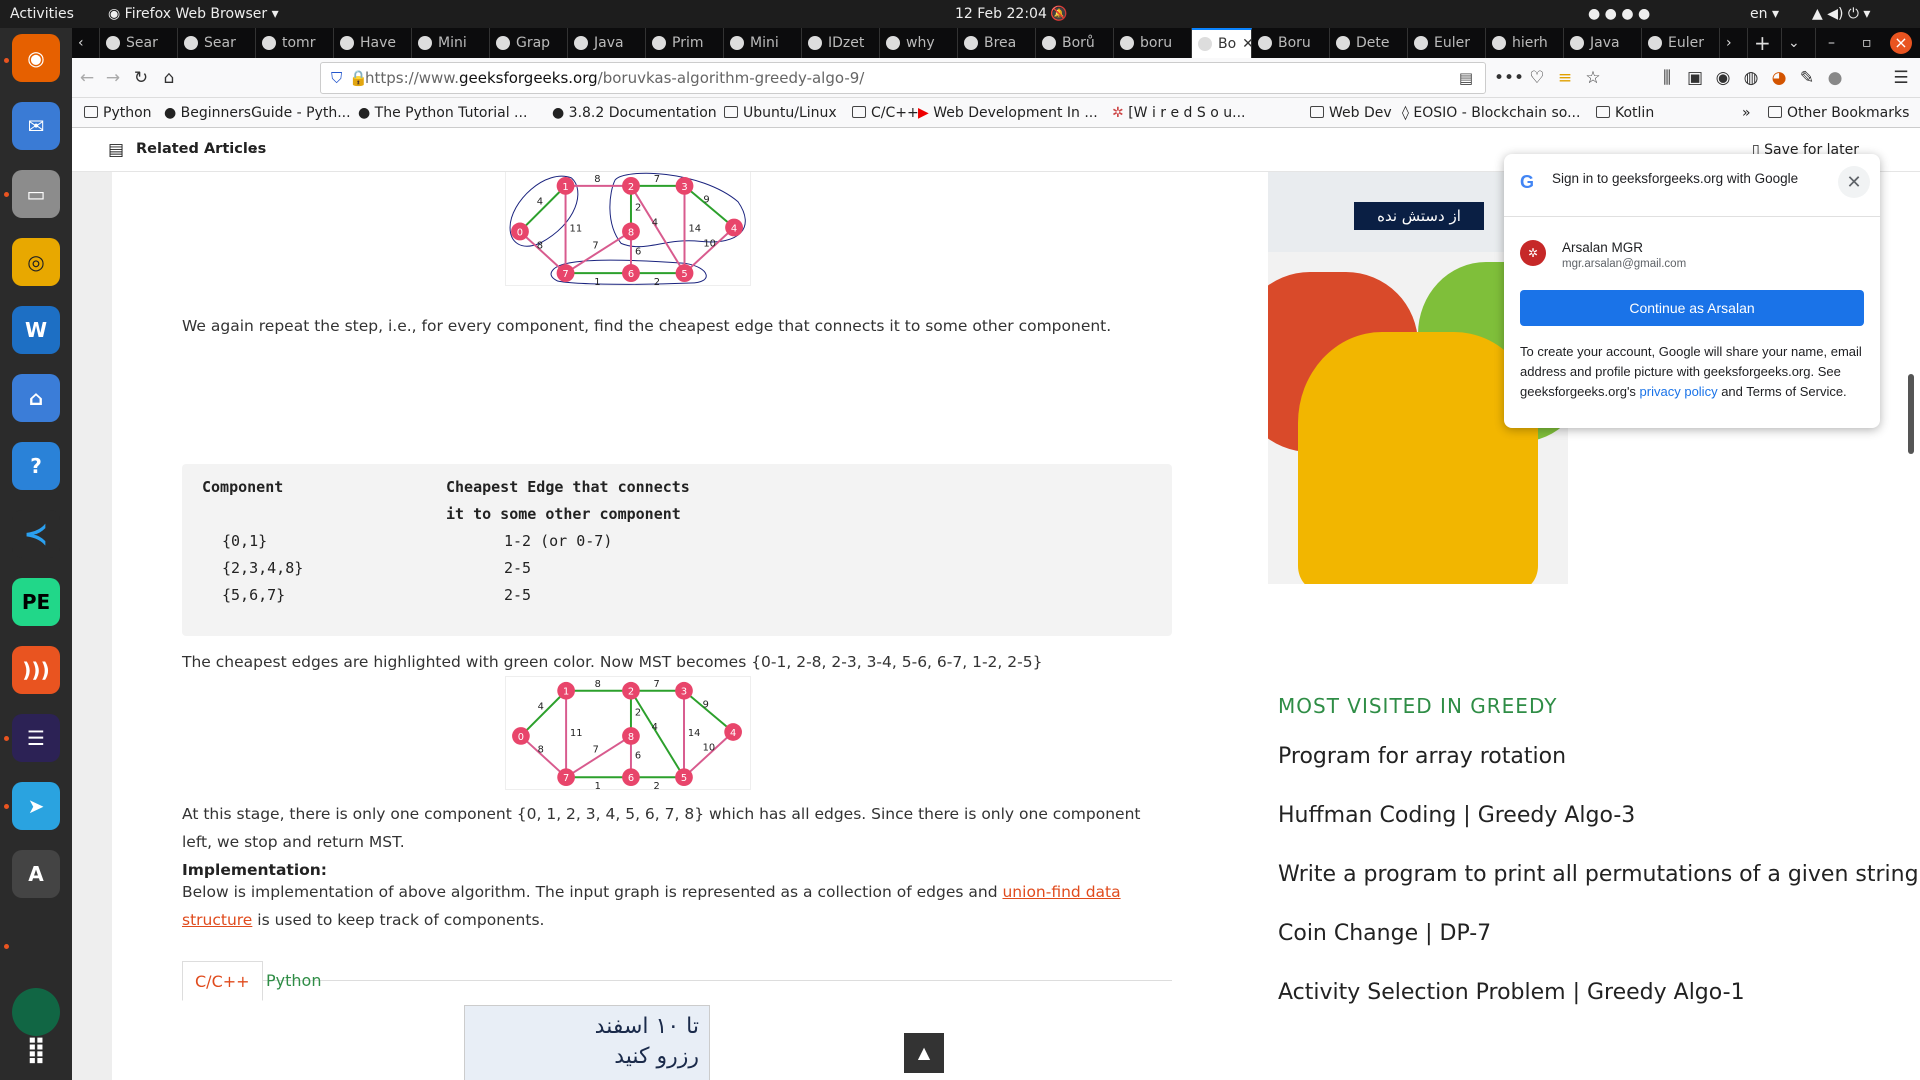 The image size is (1920, 1080). Describe the element at coordinates (1509, 78) in the screenshot. I see `page-actions-icon: •••` at that location.